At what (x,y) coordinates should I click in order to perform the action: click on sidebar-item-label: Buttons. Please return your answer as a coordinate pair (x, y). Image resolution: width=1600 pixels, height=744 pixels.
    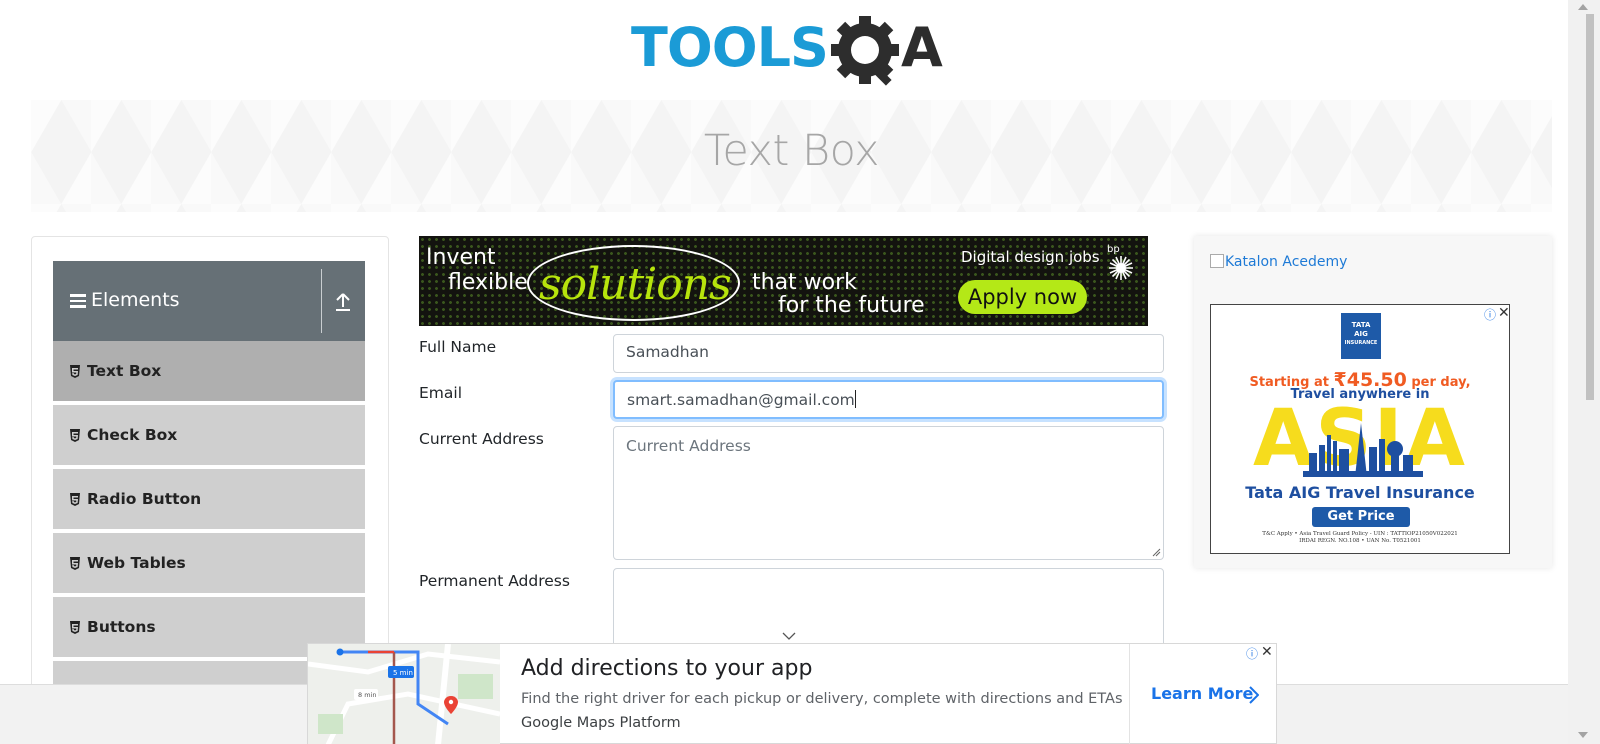
    Looking at the image, I should click on (121, 627).